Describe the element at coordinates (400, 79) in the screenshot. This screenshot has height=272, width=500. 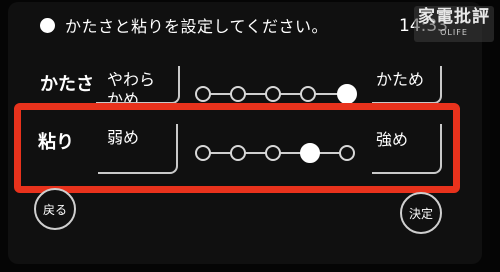
I see `firmness-hard-label: かため` at that location.